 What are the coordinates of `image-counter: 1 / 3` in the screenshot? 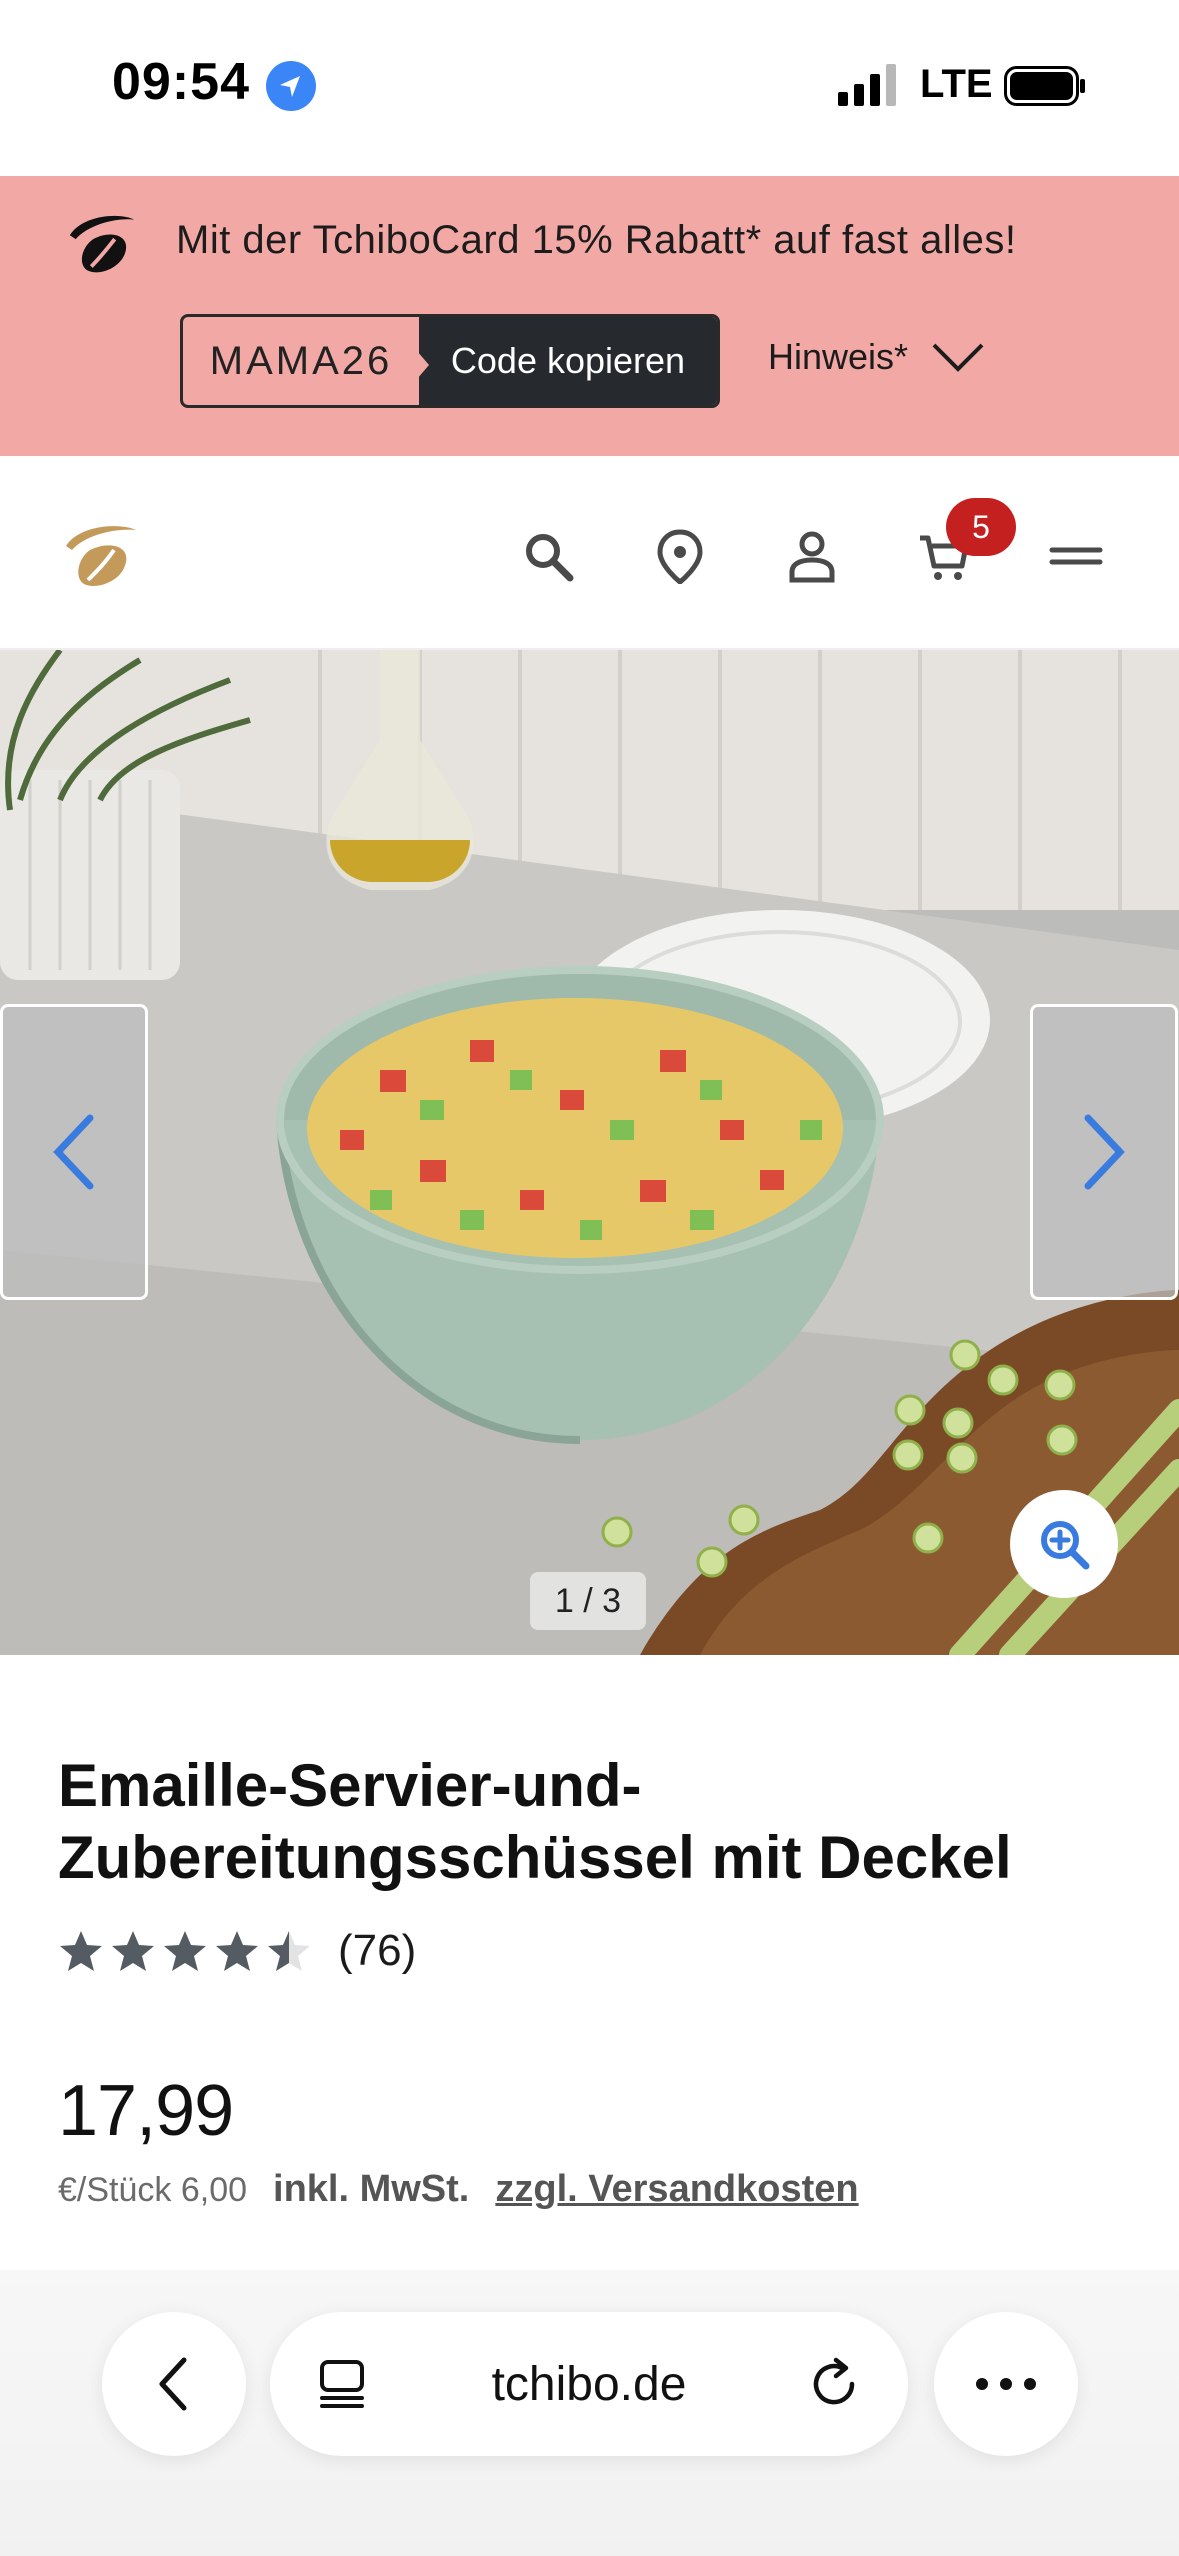 It's located at (588, 1601).